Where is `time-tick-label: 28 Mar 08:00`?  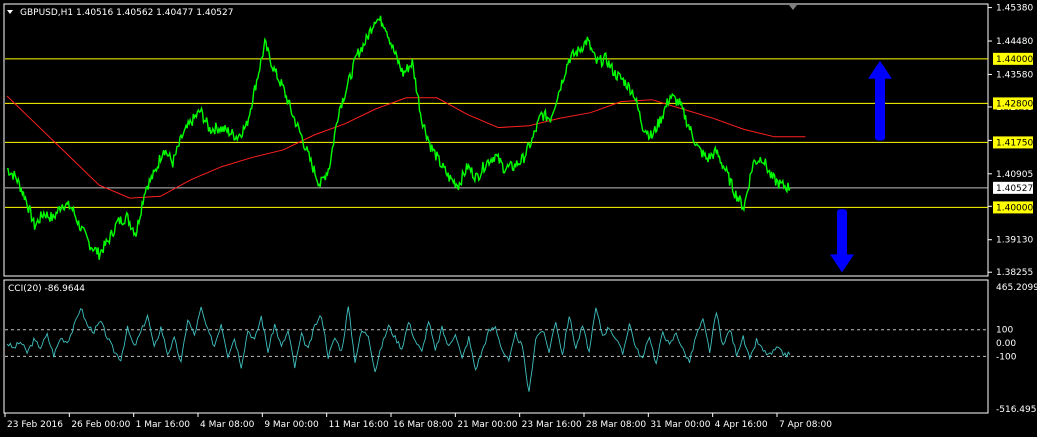
time-tick-label: 28 Mar 08:00 is located at coordinates (616, 425).